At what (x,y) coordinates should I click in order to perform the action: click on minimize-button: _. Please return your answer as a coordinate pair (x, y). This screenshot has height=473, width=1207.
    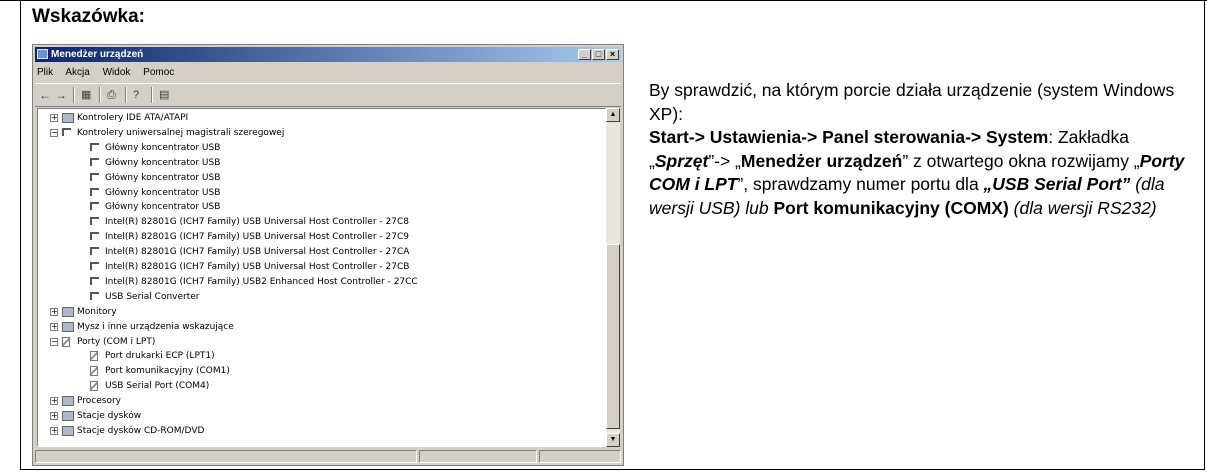
    Looking at the image, I should click on (584, 54).